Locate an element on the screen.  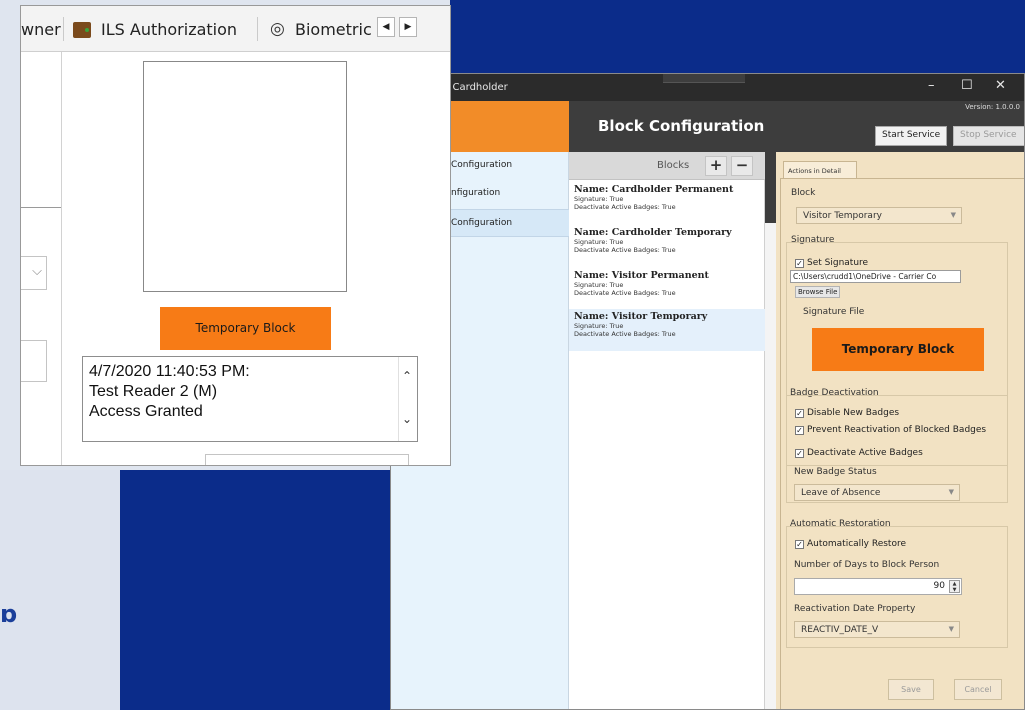
page-title: Block Configuration is located at coordinates (681, 126).